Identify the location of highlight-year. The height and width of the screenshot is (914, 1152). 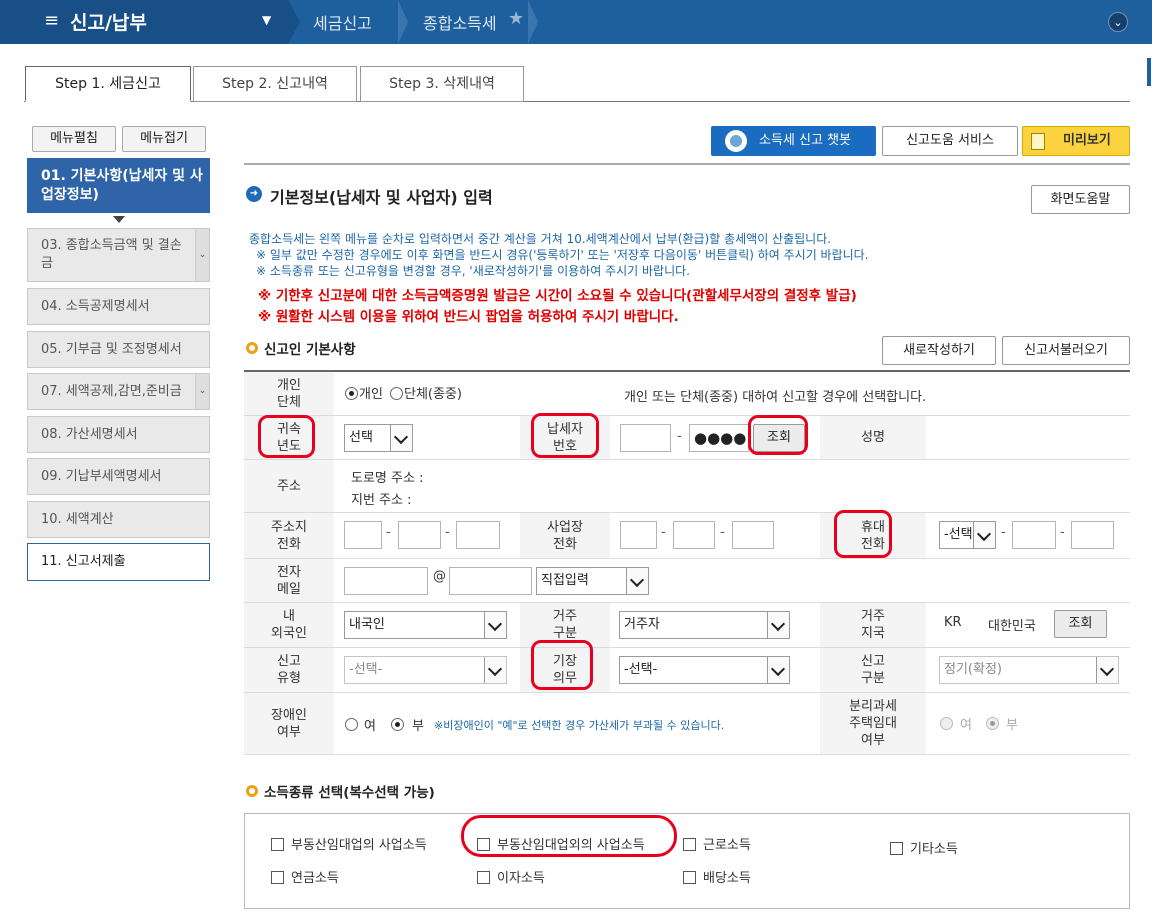
(286, 436).